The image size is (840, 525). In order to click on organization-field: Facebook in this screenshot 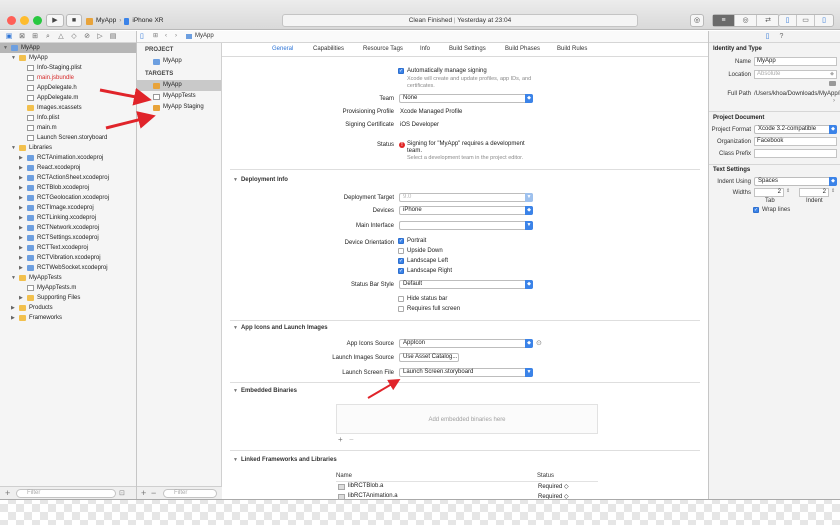, I will do `click(795, 141)`.